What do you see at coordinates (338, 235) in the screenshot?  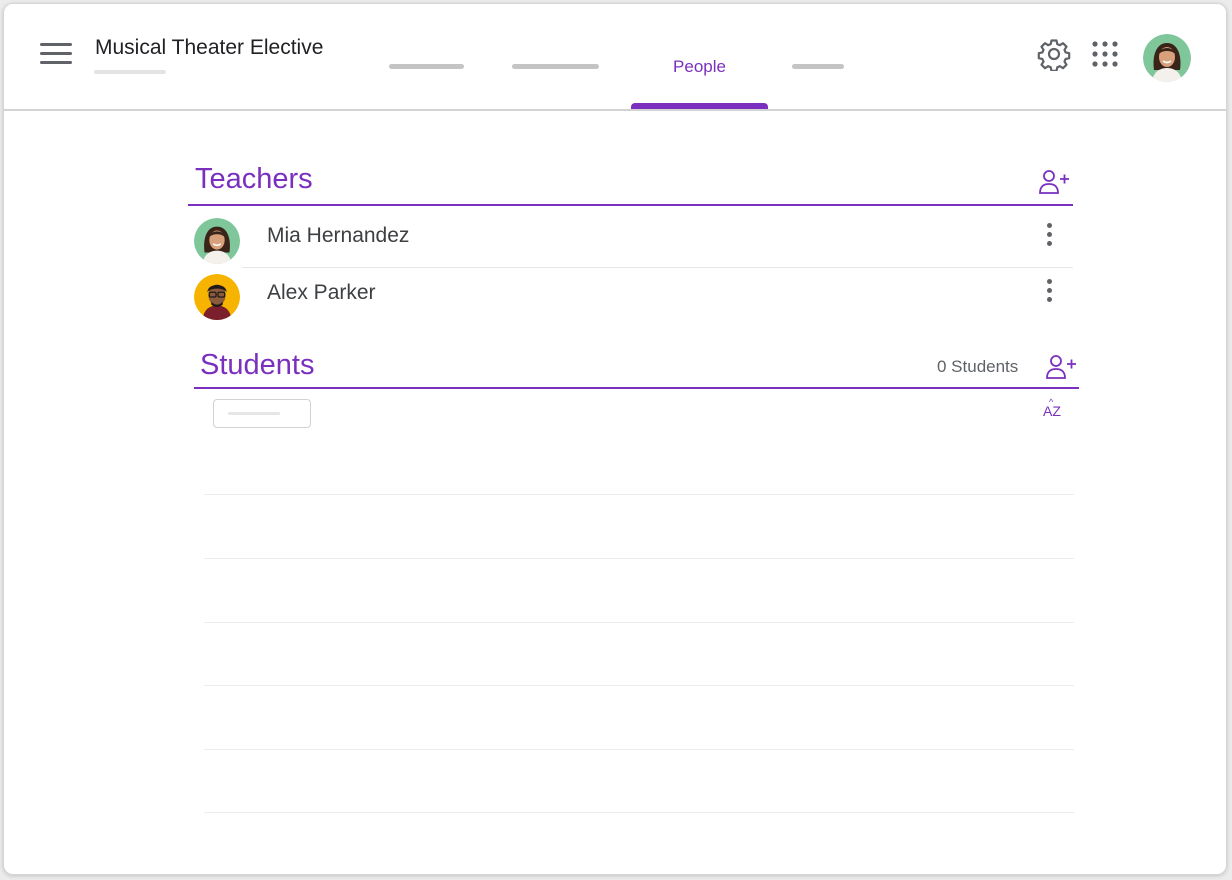 I see `teacher-name: Mia Hernandez` at bounding box center [338, 235].